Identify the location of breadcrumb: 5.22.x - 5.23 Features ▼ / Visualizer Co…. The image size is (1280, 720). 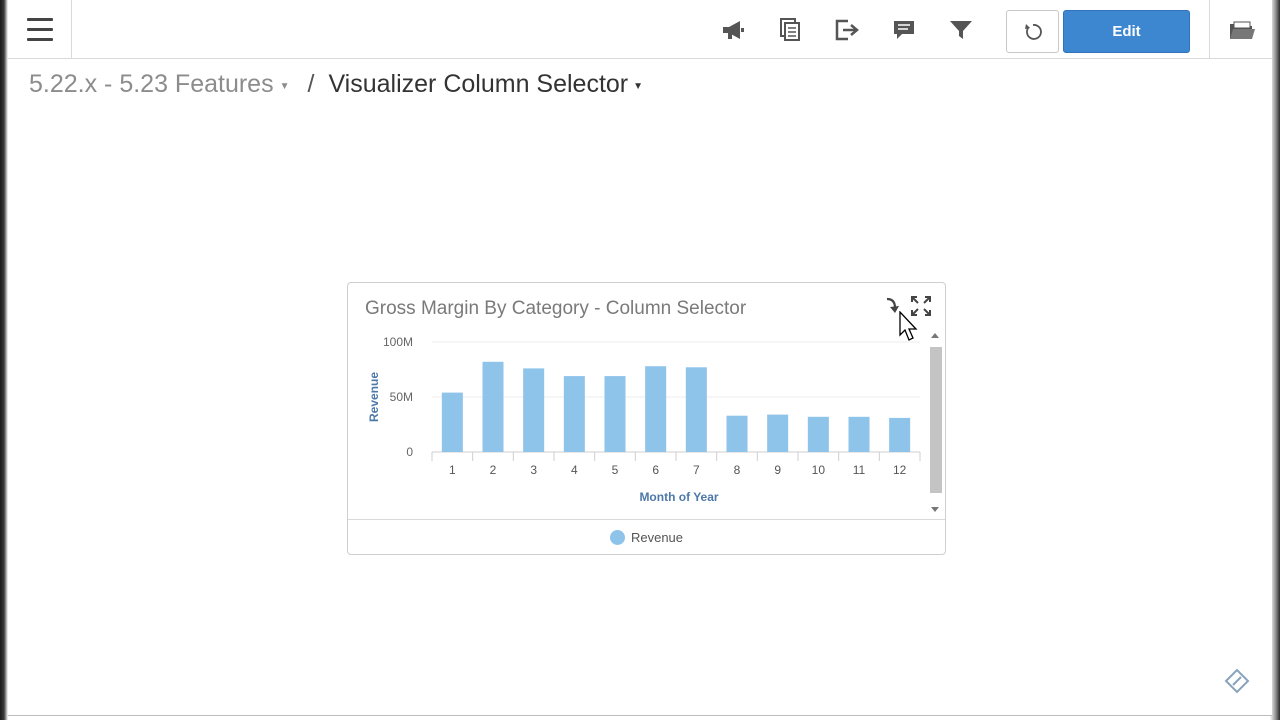
(336, 84).